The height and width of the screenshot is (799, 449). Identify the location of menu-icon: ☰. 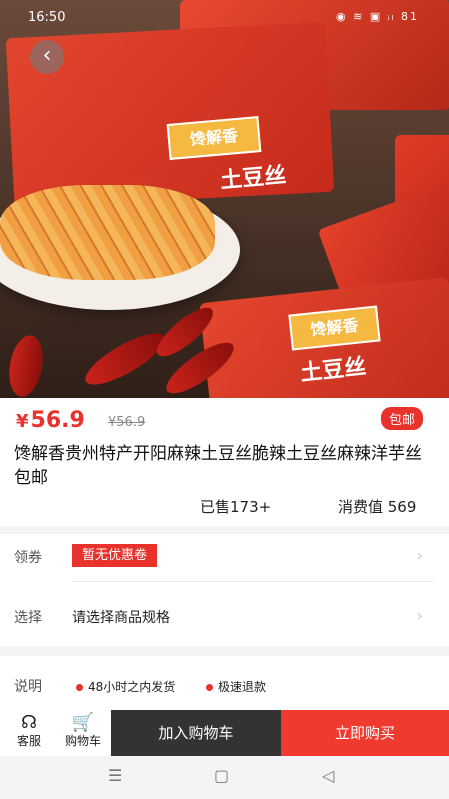
(115, 775).